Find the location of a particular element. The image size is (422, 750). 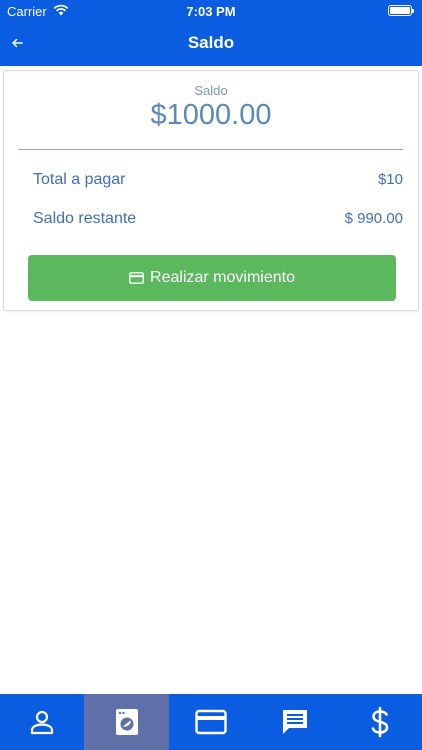

tab-profile is located at coordinates (42, 722).